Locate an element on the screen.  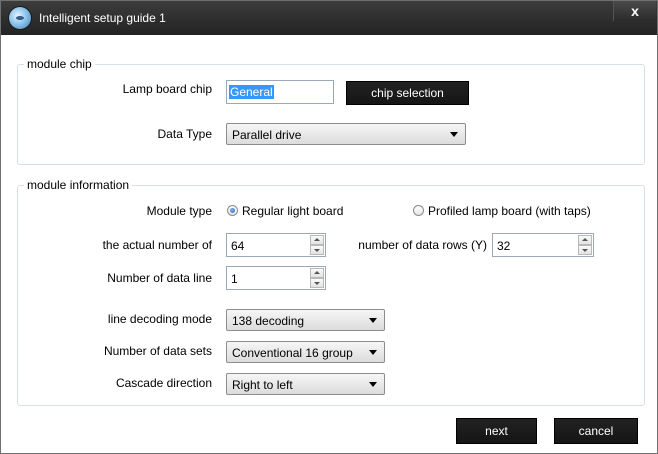
line-decoding-value: 138 decoding is located at coordinates (268, 321).